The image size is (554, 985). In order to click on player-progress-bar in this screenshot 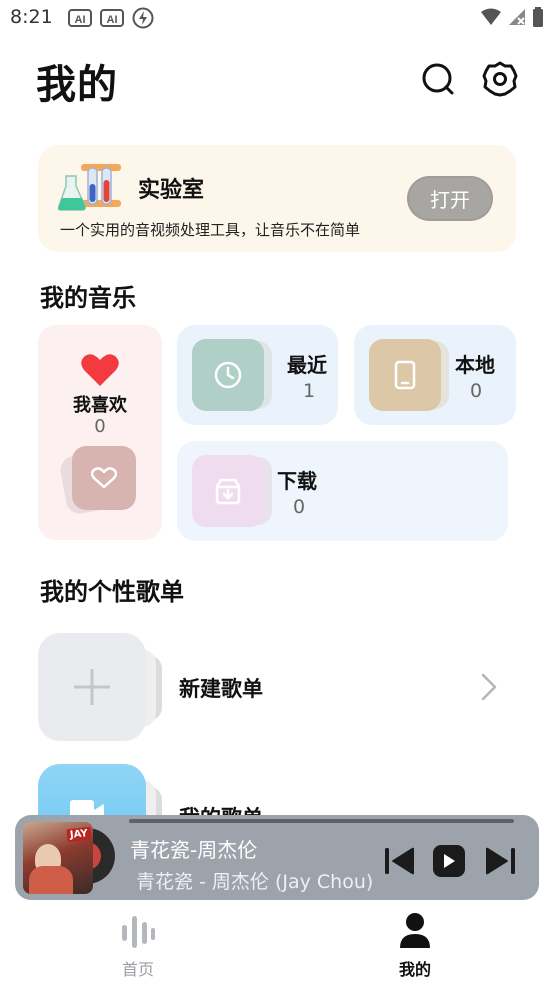, I will do `click(321, 821)`.